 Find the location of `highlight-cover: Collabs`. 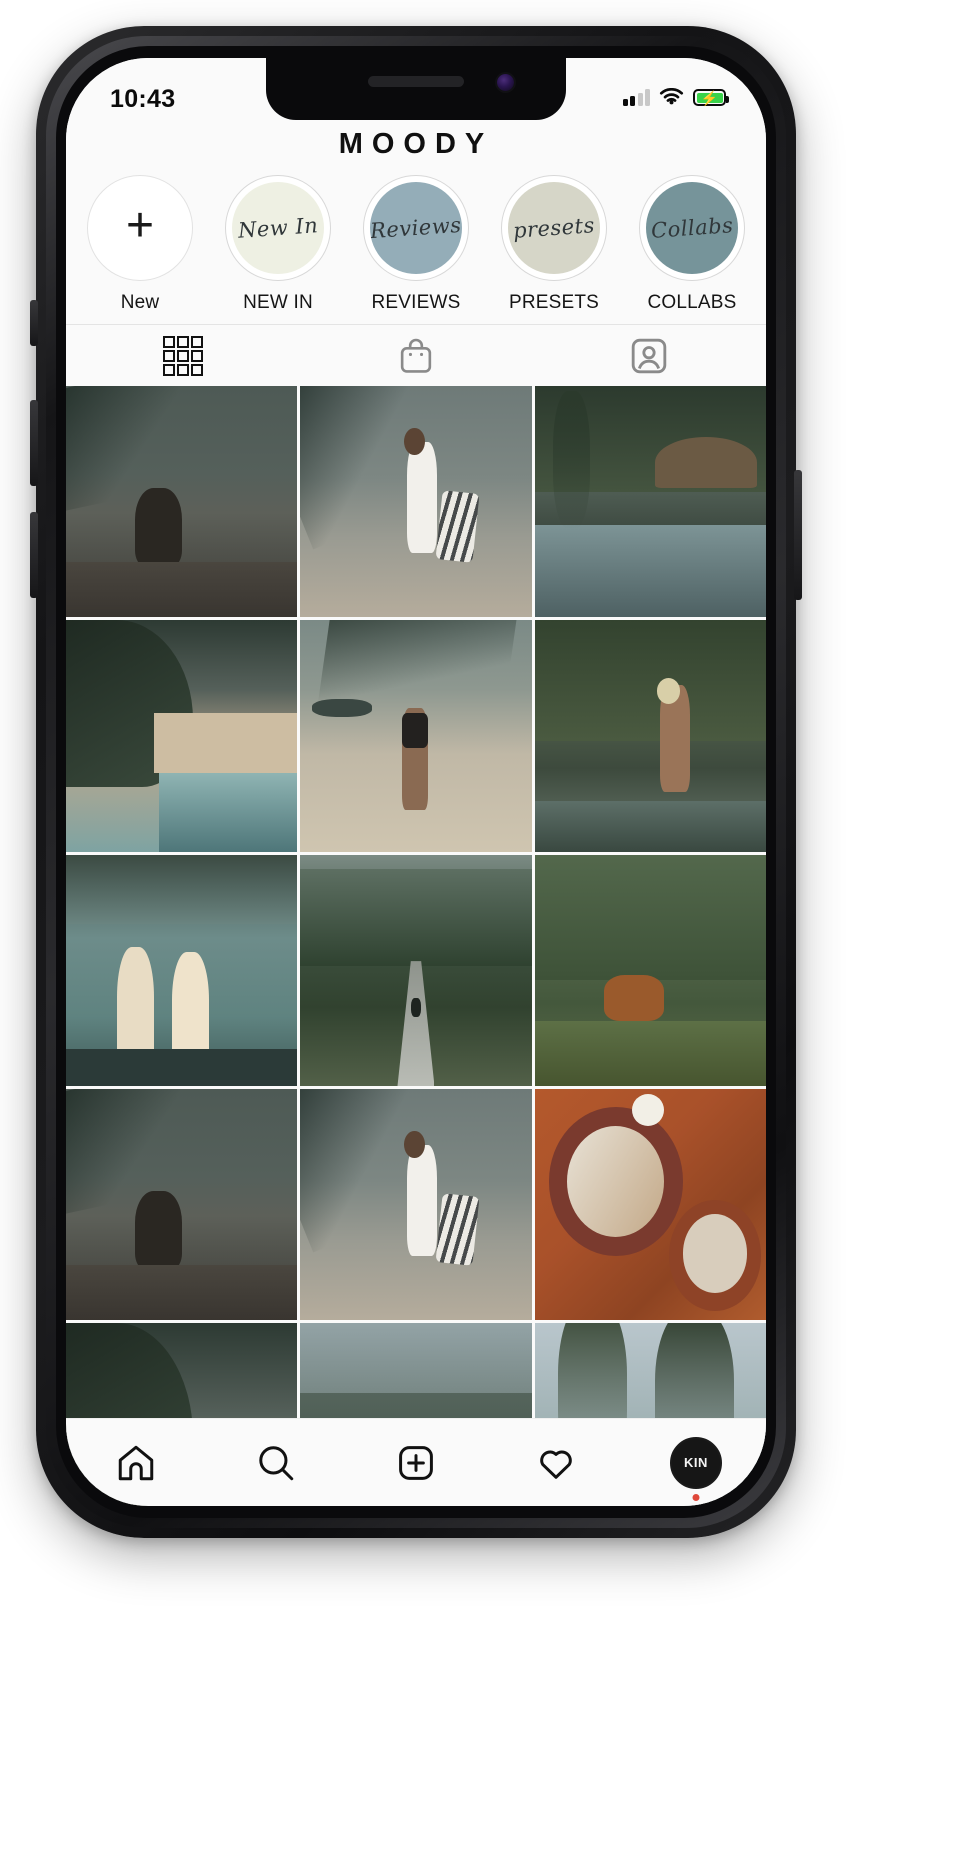

highlight-cover: Collabs is located at coordinates (692, 228).